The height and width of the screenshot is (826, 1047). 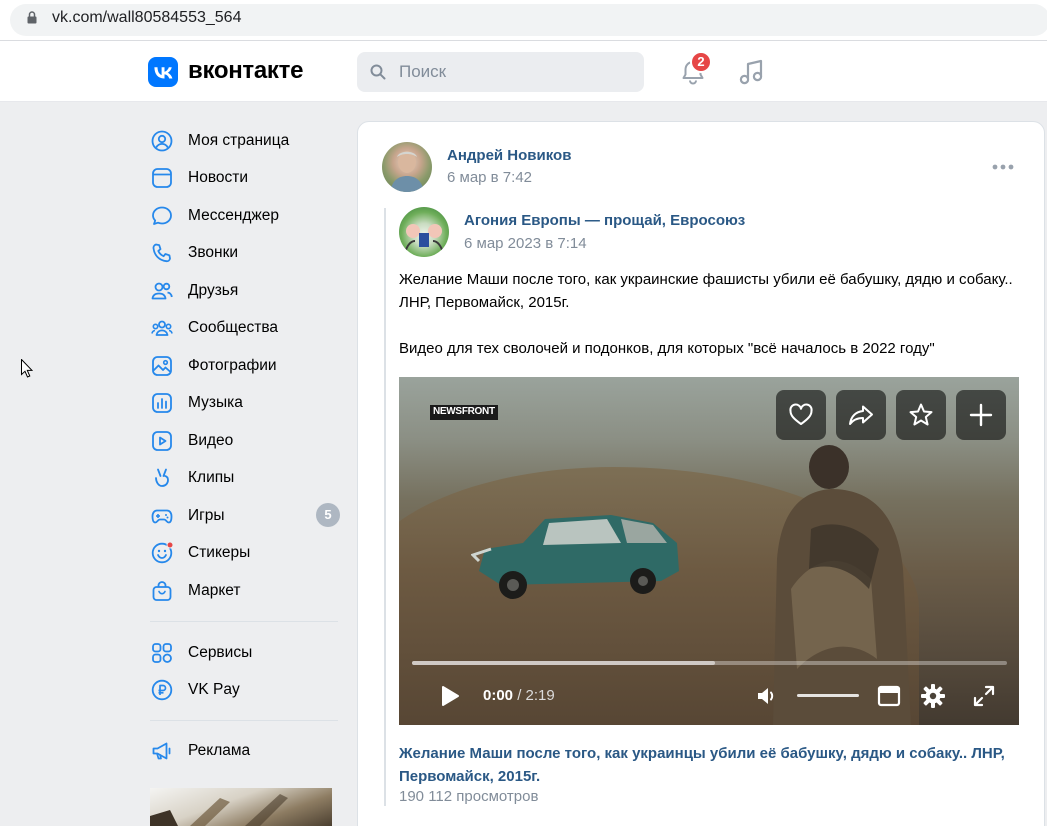 What do you see at coordinates (450, 696) in the screenshot?
I see `play-icon` at bounding box center [450, 696].